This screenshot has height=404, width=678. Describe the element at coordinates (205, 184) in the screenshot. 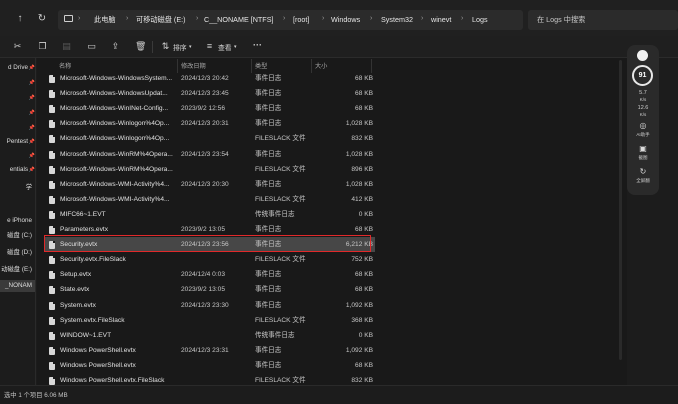

I see `file-date: 2024/12/3 20:30` at that location.